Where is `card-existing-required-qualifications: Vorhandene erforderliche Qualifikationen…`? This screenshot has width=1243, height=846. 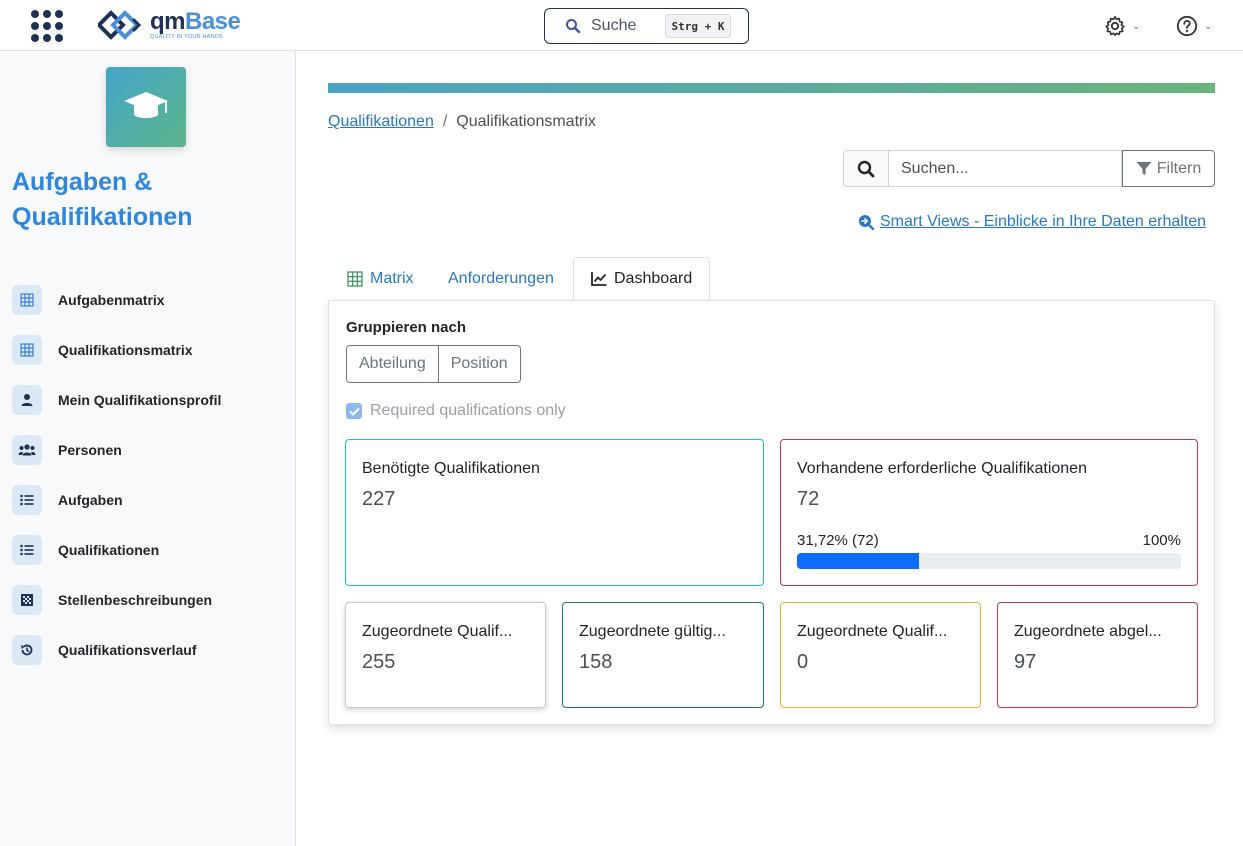
card-existing-required-qualifications: Vorhandene erforderliche Qualifikationen… is located at coordinates (989, 512).